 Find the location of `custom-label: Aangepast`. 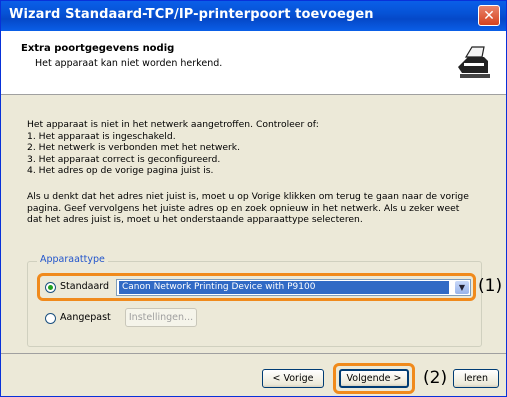

custom-label: Aangepast is located at coordinates (85, 317).